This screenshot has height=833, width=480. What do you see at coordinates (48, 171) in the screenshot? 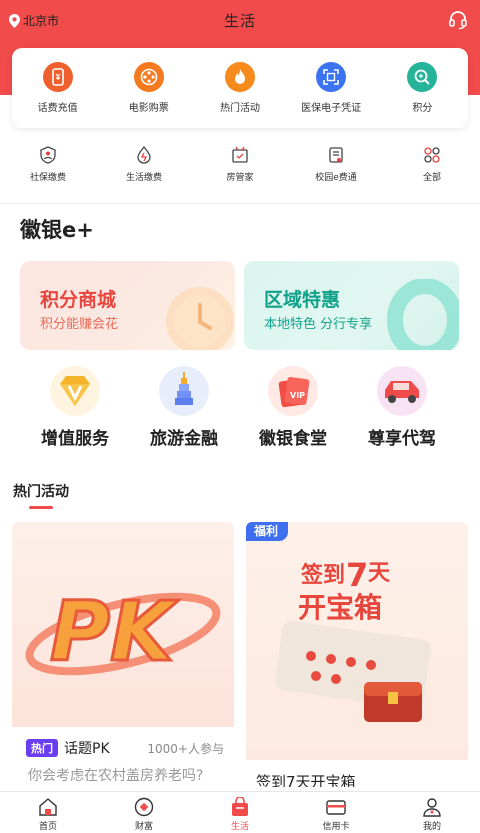
I see `service-social-security: 社保缴费` at bounding box center [48, 171].